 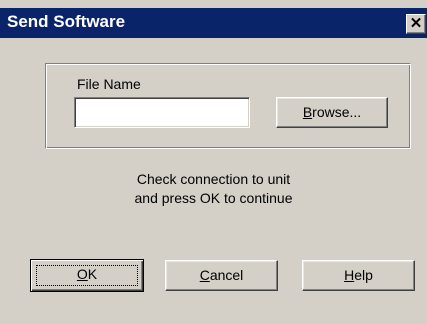 I want to click on ok-button: OK, so click(x=87, y=275).